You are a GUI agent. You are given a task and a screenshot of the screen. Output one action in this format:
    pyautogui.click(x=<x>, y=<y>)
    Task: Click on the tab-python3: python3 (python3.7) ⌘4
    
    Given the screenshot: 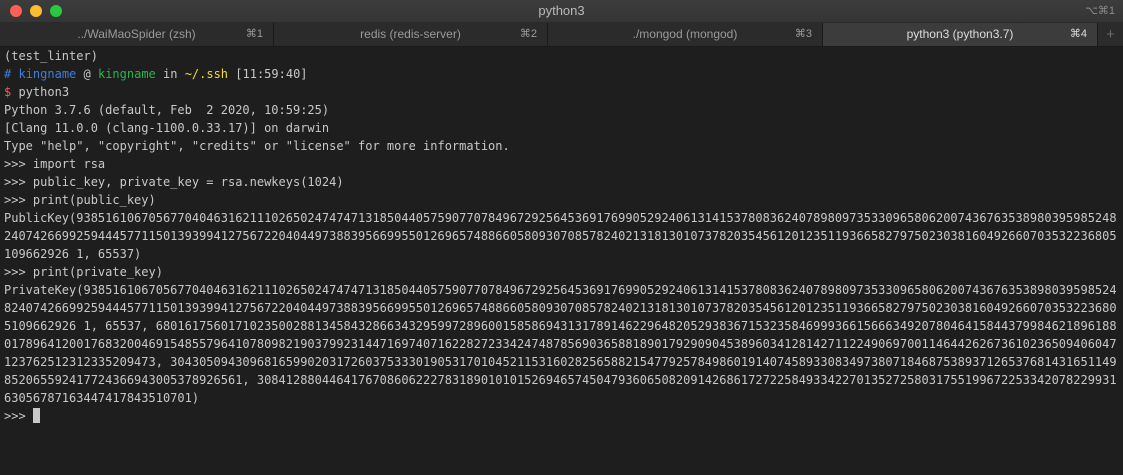 What is the action you would take?
    pyautogui.click(x=960, y=34)
    